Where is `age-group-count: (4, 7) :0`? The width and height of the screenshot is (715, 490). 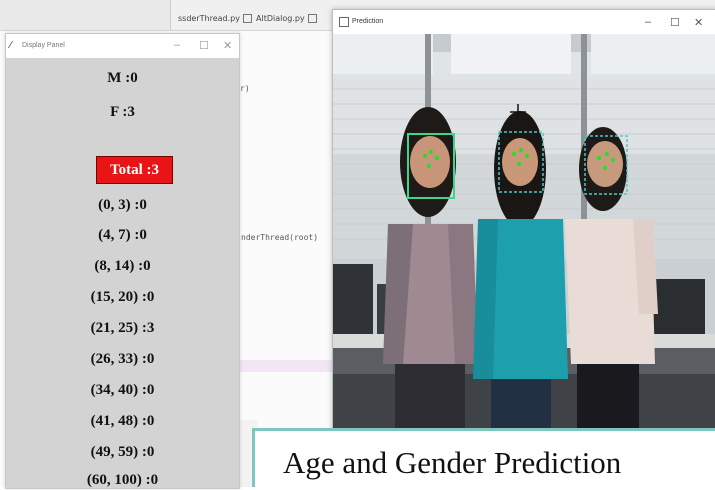 age-group-count: (4, 7) :0 is located at coordinates (122, 235).